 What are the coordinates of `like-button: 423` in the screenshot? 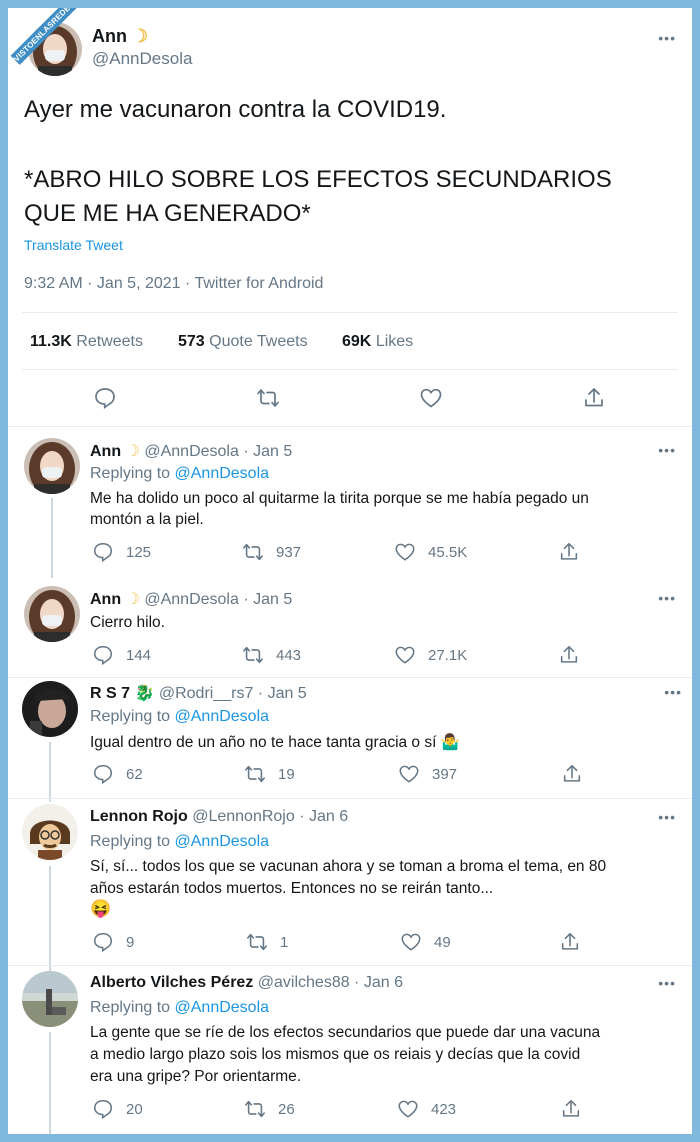 It's located at (426, 1109).